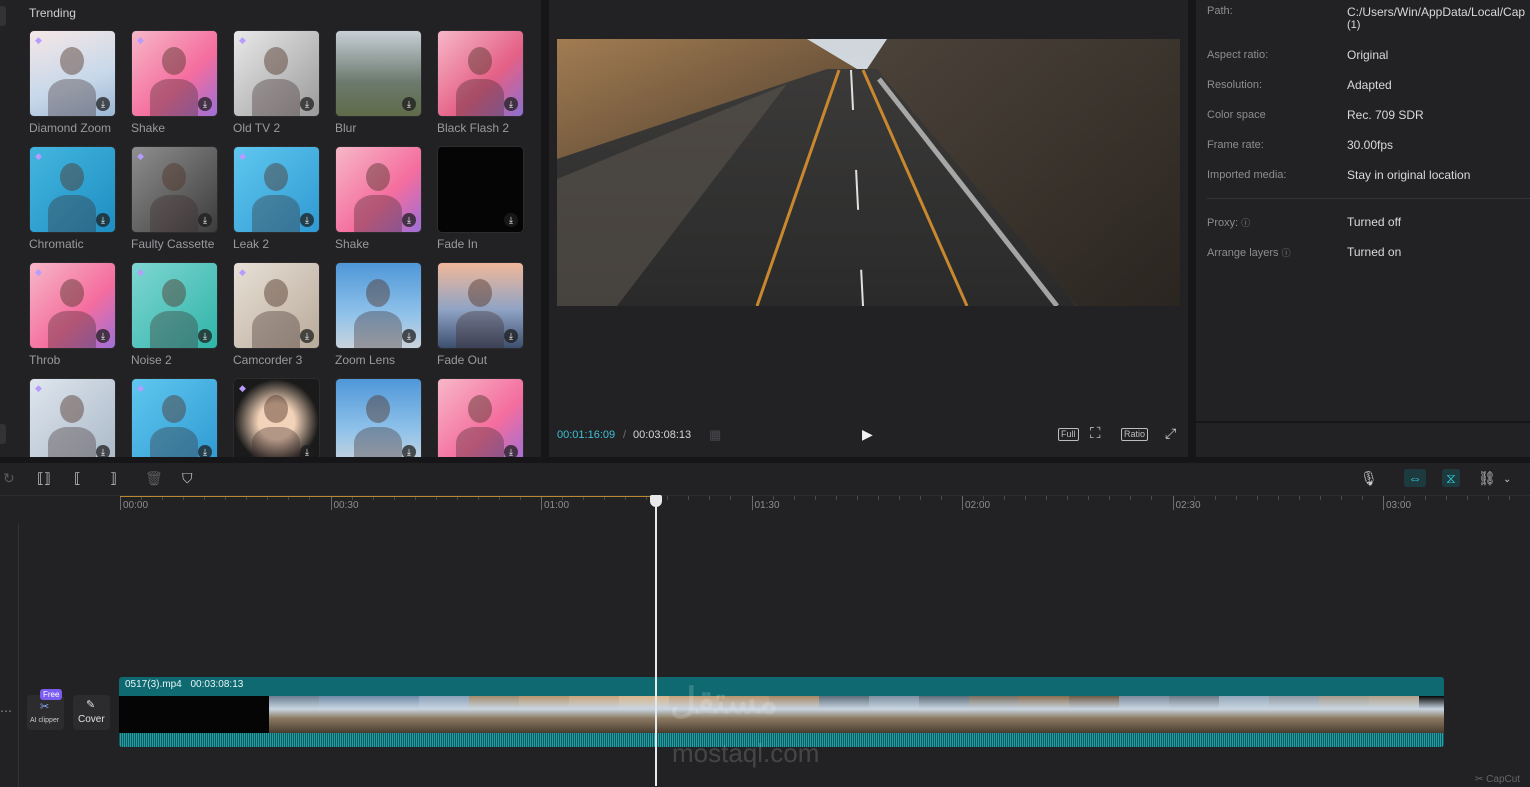  I want to click on effect-card: ⤓ Fade Out, so click(480, 314).